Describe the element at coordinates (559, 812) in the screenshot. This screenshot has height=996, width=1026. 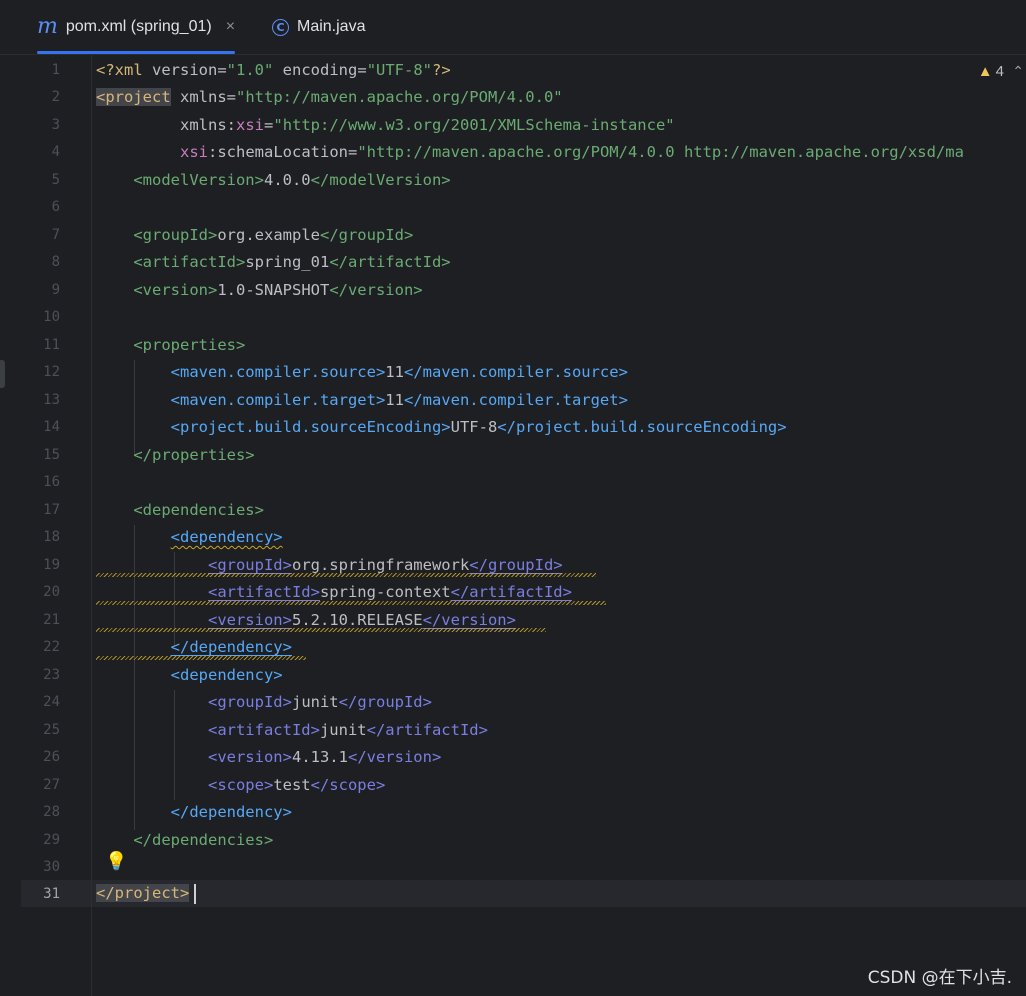
I see `code-line: </dependency>` at that location.